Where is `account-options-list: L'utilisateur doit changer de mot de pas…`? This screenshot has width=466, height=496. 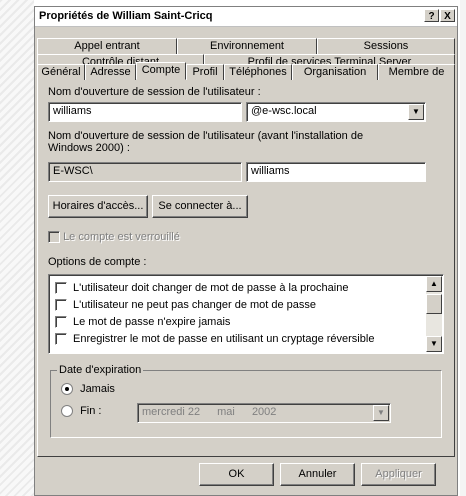 account-options-list: L'utilisateur doit changer de mot de pas… is located at coordinates (246, 314).